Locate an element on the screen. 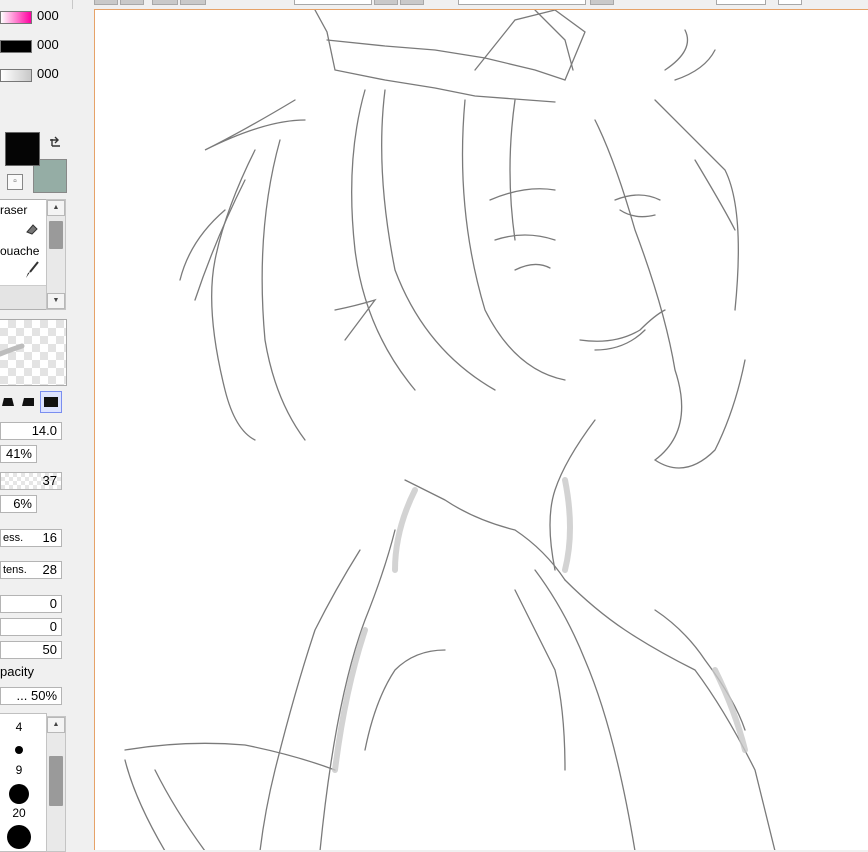 The height and width of the screenshot is (852, 868). opacity-label: pacity is located at coordinates (17, 671).